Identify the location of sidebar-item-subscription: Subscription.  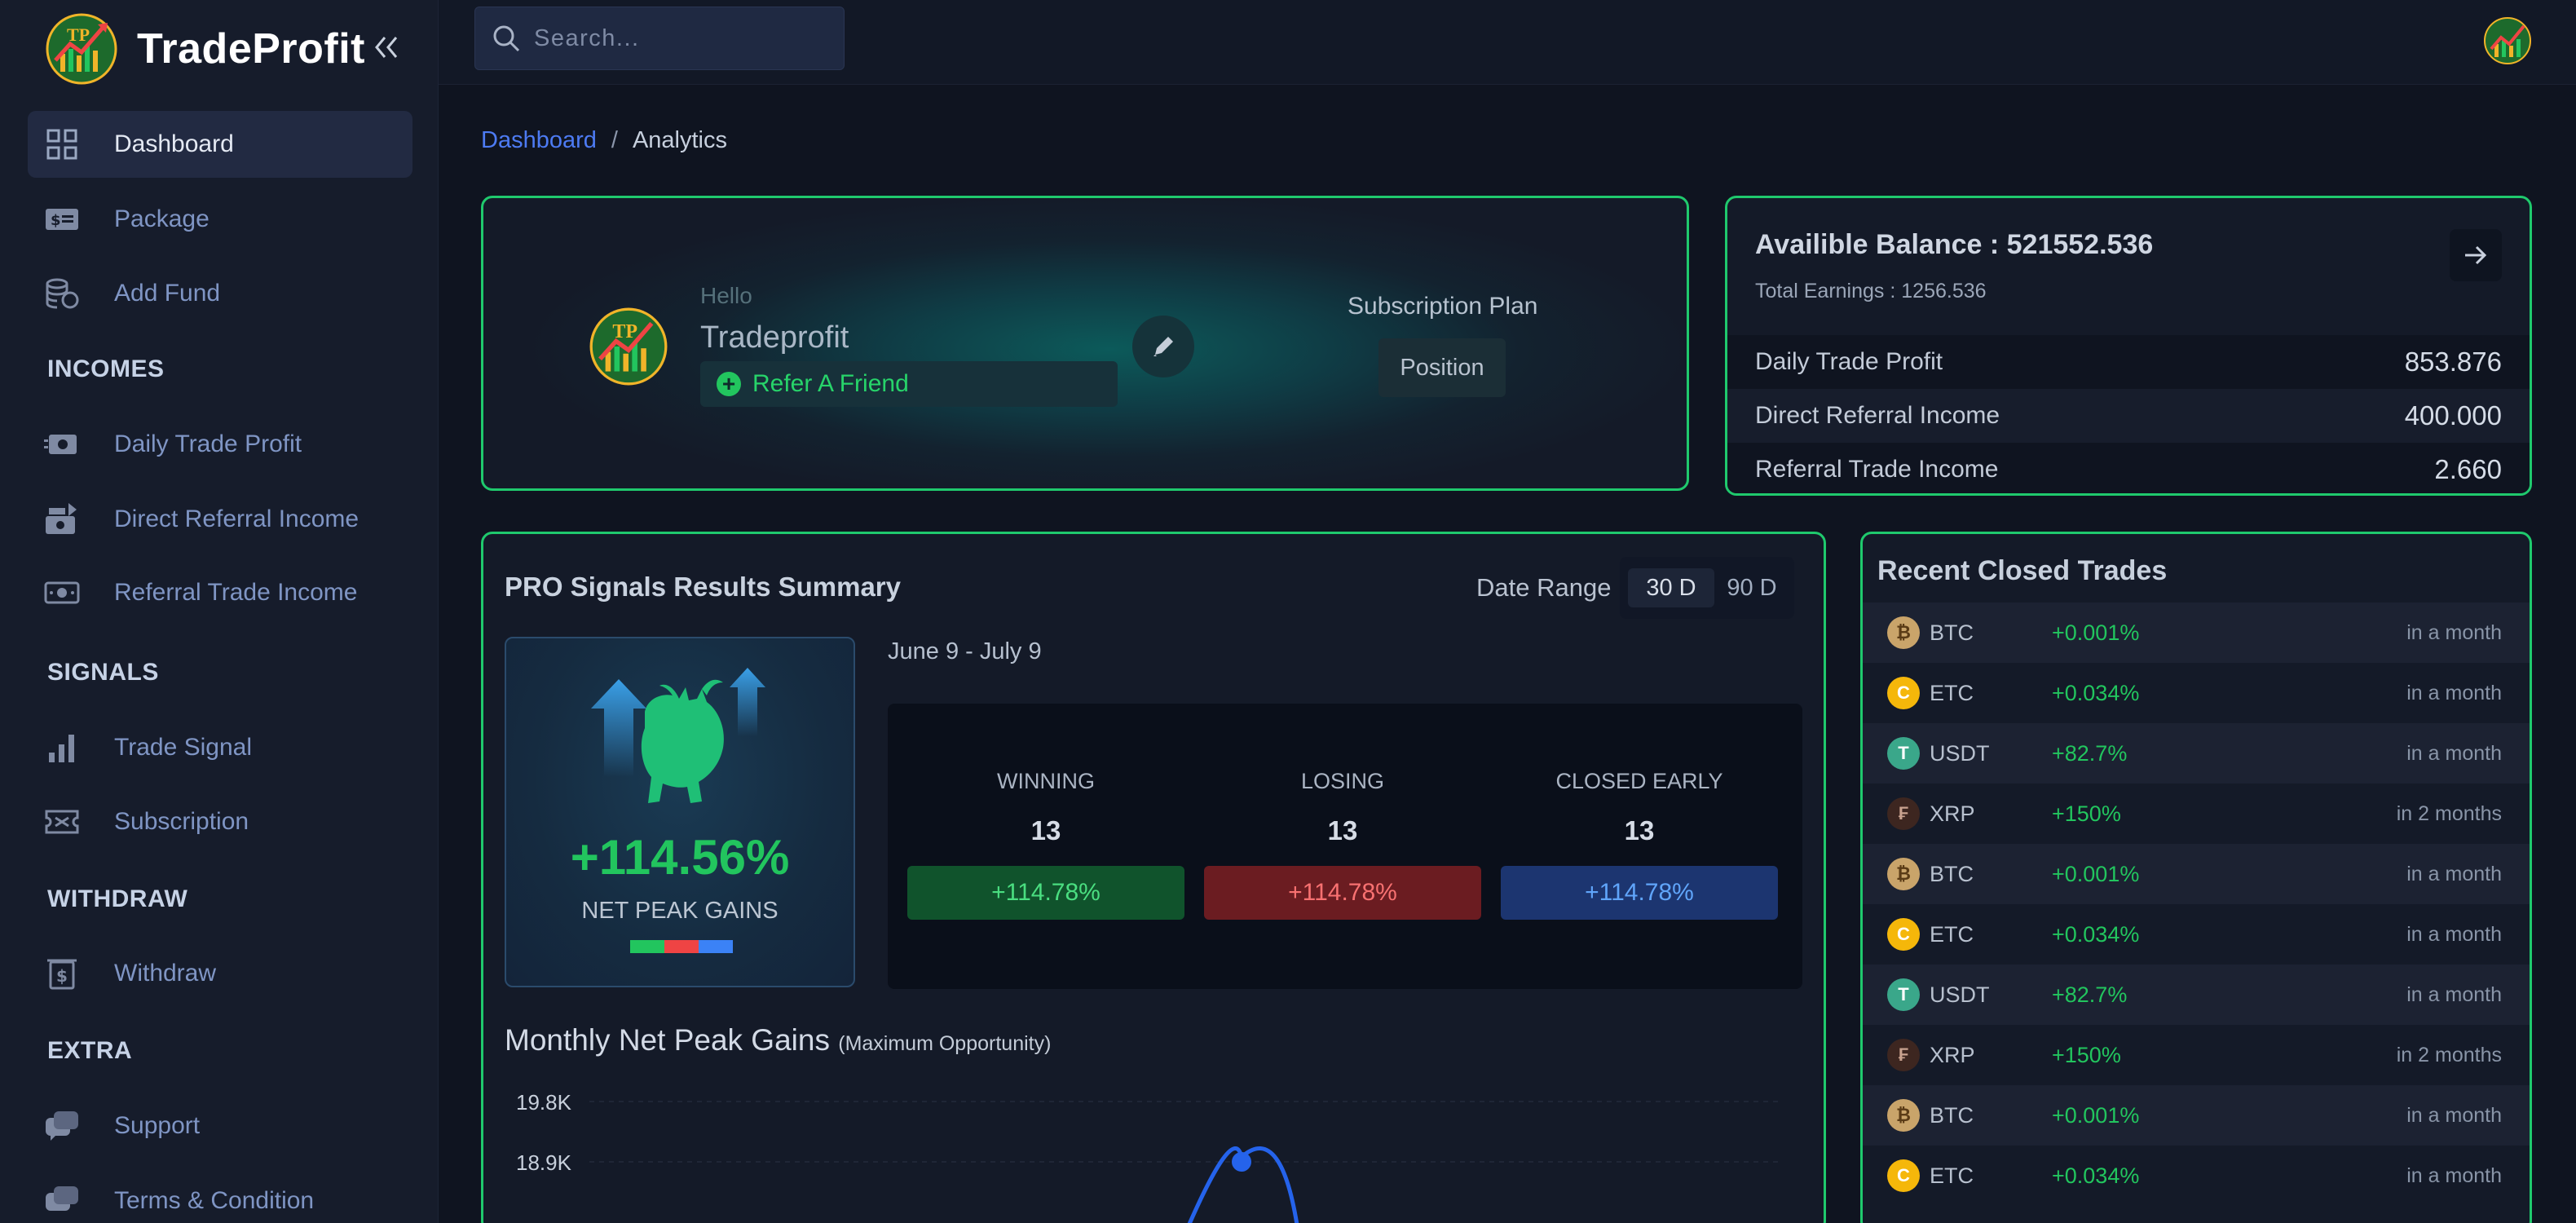
(220, 822).